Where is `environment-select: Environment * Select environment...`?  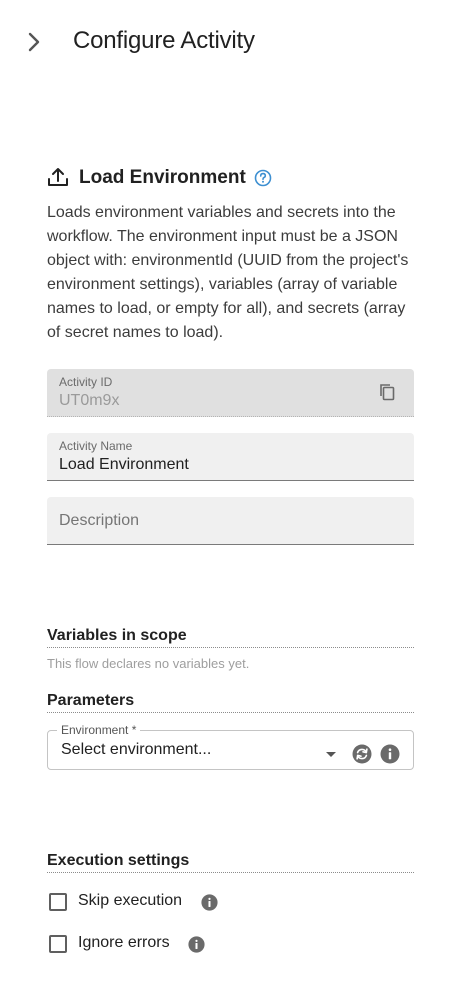
environment-select: Environment * Select environment... is located at coordinates (230, 746).